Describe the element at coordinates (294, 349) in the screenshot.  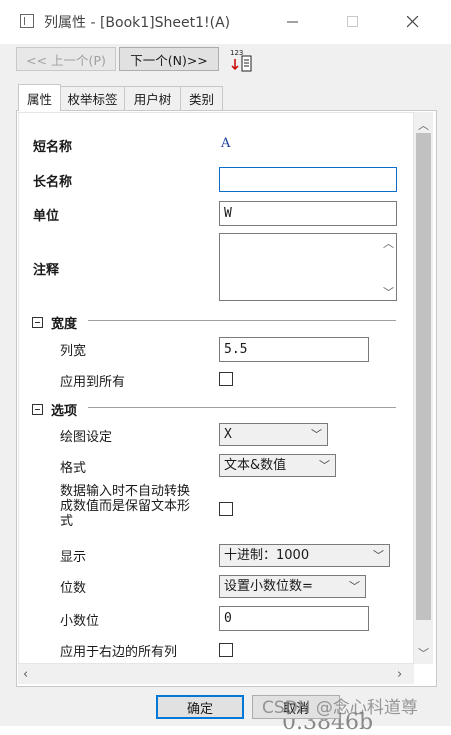
I see `column-width-field: 5.5` at that location.